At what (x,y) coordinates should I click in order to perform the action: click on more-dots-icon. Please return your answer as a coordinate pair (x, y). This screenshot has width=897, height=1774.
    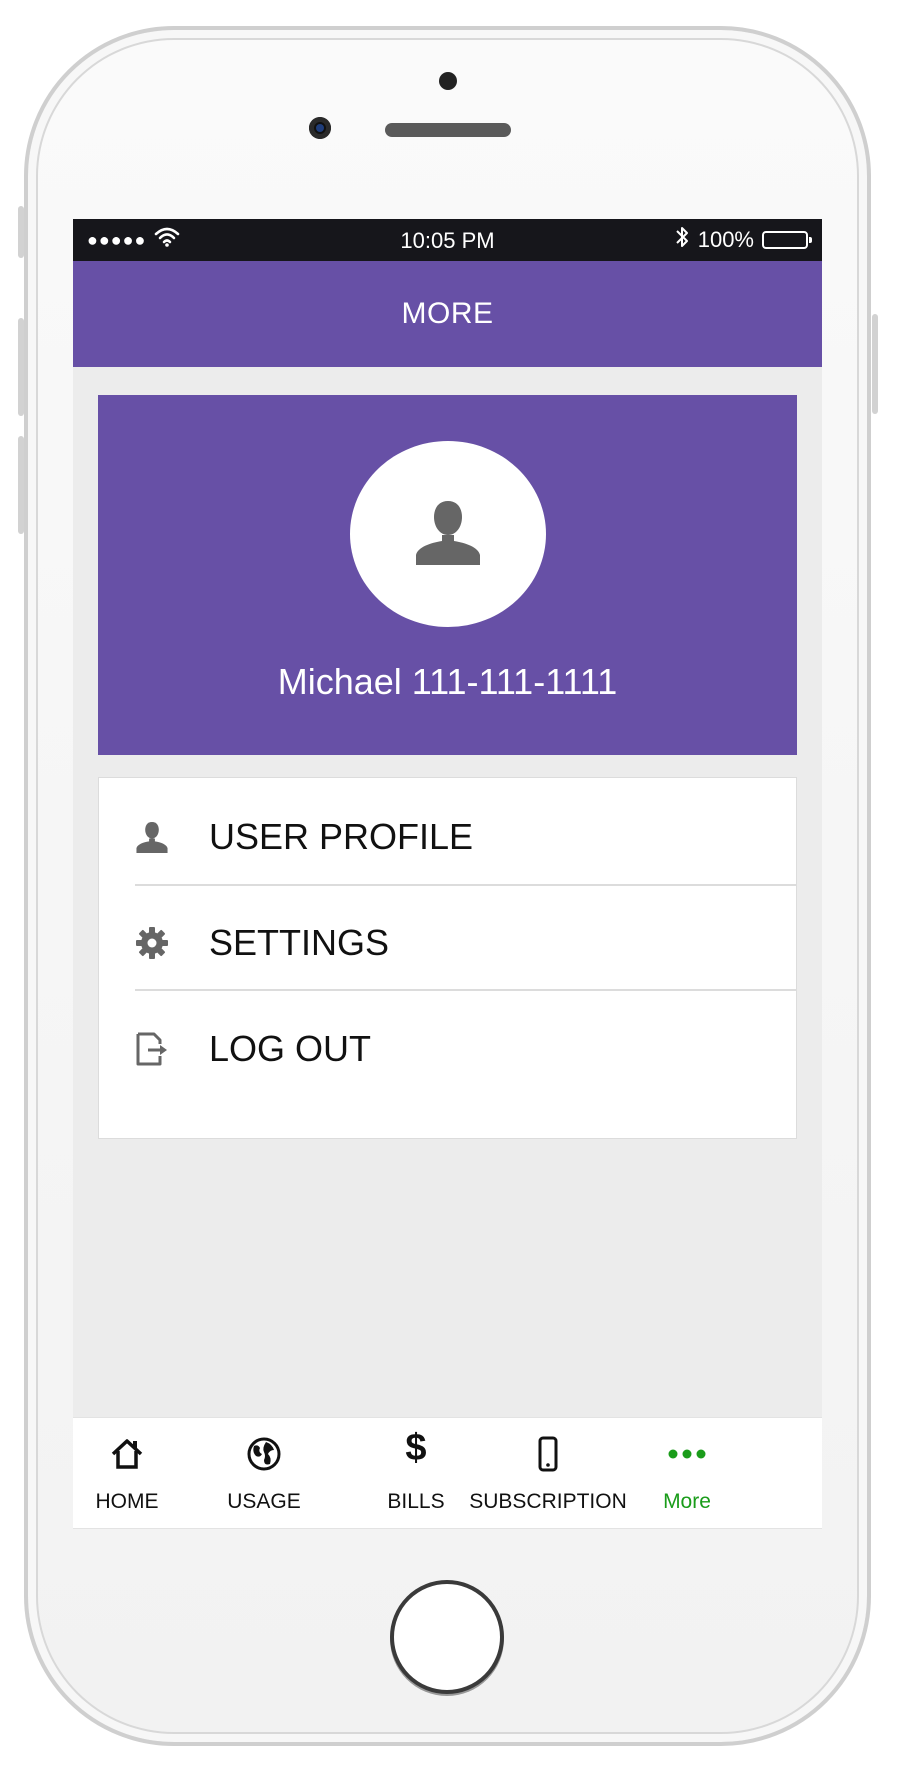
    Looking at the image, I should click on (687, 1454).